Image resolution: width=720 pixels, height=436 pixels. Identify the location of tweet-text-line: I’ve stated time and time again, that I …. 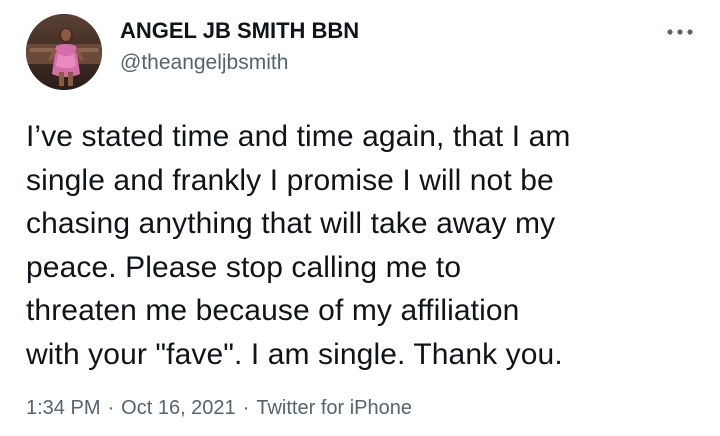
(298, 136).